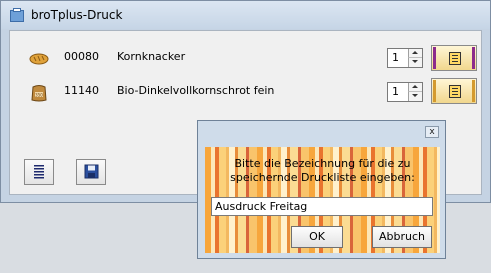 This screenshot has width=491, height=273. I want to click on item-name: Bio-Dinkelvollkornschrot fein, so click(196, 90).